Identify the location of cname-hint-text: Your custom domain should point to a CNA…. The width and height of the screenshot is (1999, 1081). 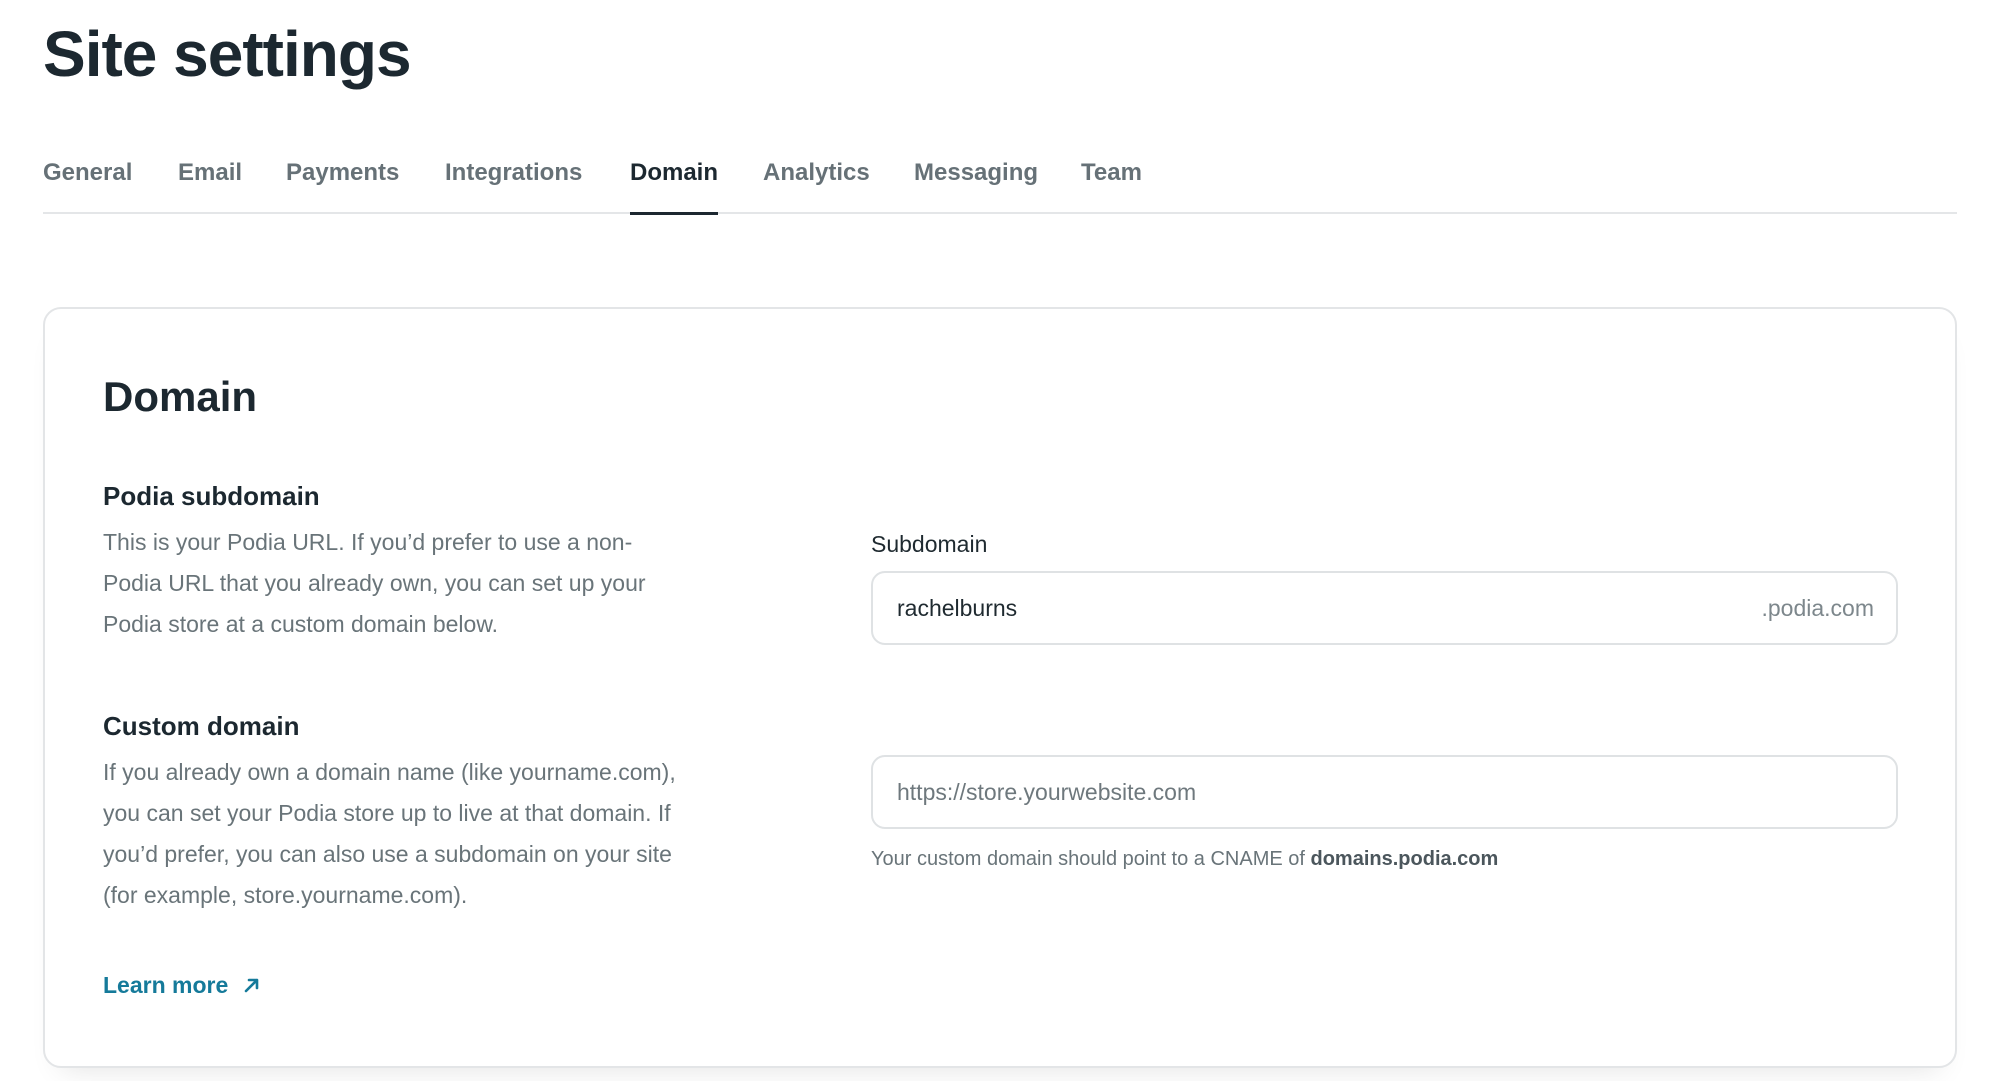
(1091, 859).